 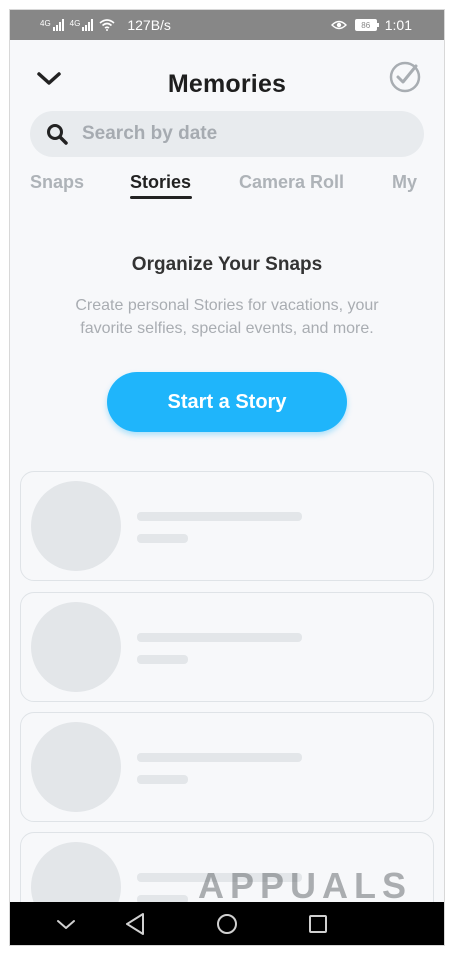 I want to click on tab-my-eyes-only: My, so click(x=404, y=182).